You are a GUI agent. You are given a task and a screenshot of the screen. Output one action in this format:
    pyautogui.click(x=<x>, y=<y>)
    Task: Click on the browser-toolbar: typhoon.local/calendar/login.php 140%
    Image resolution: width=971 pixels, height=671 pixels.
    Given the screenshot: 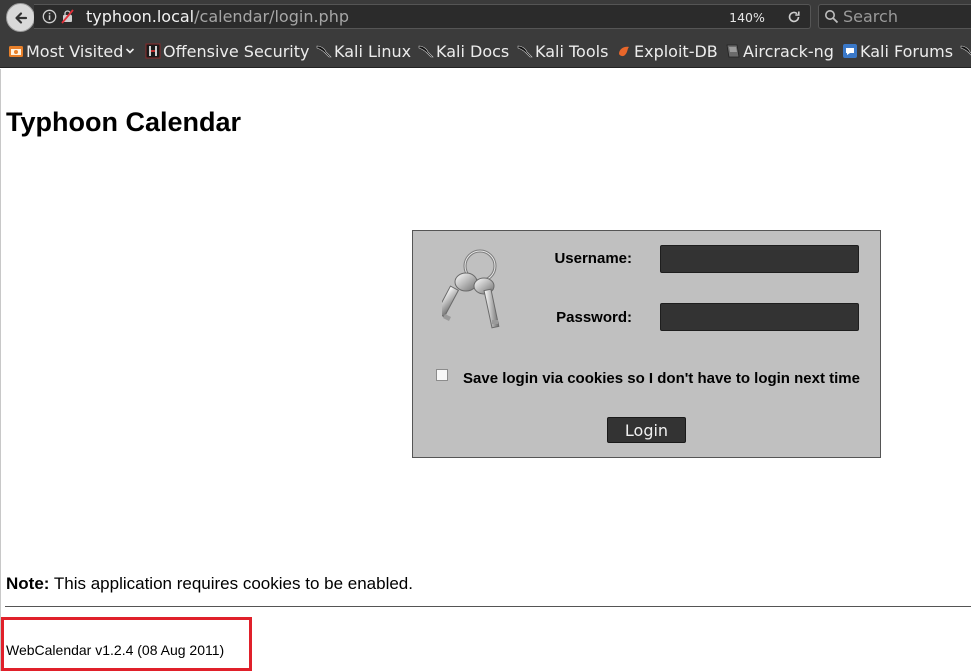 What is the action you would take?
    pyautogui.click(x=485, y=17)
    